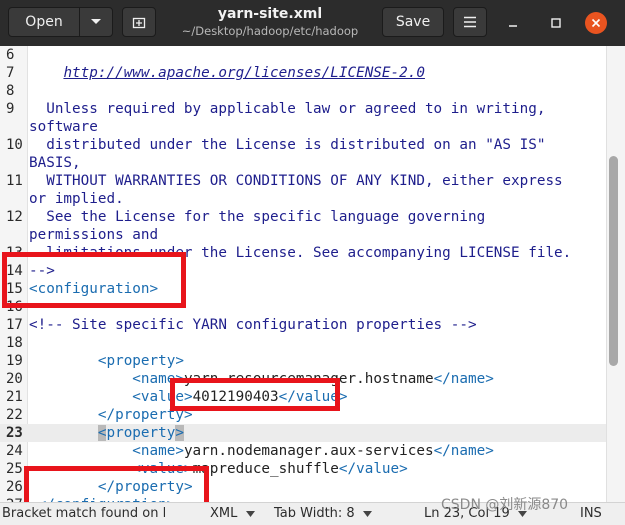 The width and height of the screenshot is (625, 525). Describe the element at coordinates (513, 26) in the screenshot. I see `minimize-icon` at that location.